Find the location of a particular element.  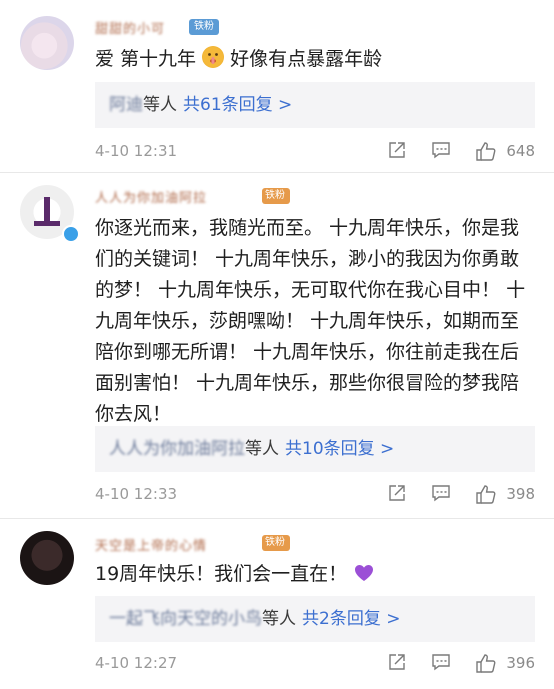

like-count: 398 is located at coordinates (520, 494).